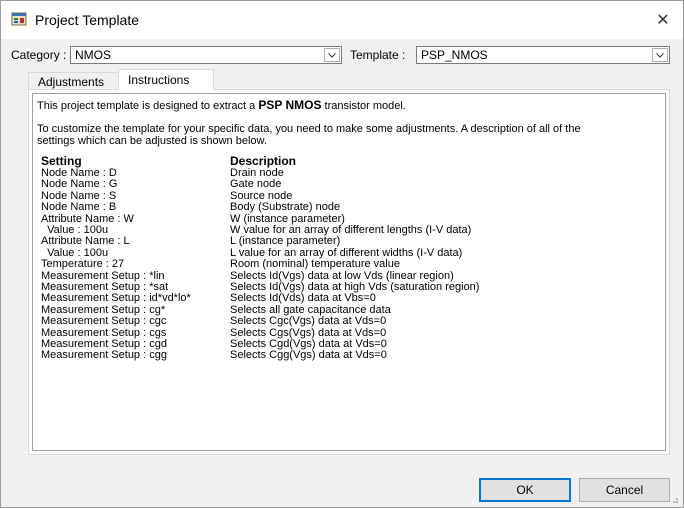  What do you see at coordinates (104, 321) in the screenshot?
I see `setting-cell: Measurement Setup : cgc` at bounding box center [104, 321].